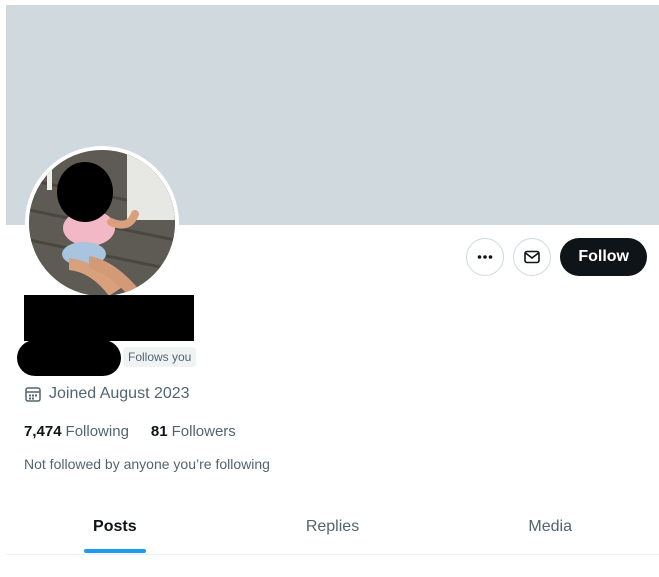 This screenshot has height=577, width=659. What do you see at coordinates (69, 358) in the screenshot?
I see `username-redacted` at bounding box center [69, 358].